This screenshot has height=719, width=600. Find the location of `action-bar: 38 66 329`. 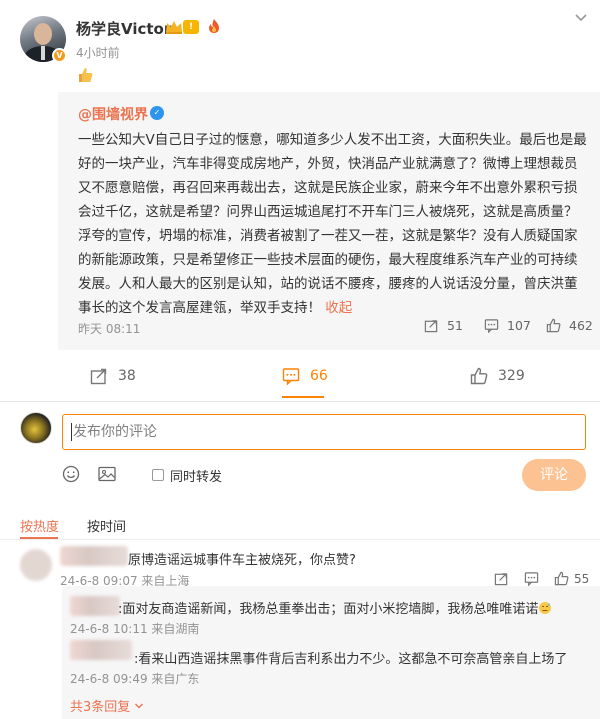

action-bar: 38 66 329 is located at coordinates (300, 378).